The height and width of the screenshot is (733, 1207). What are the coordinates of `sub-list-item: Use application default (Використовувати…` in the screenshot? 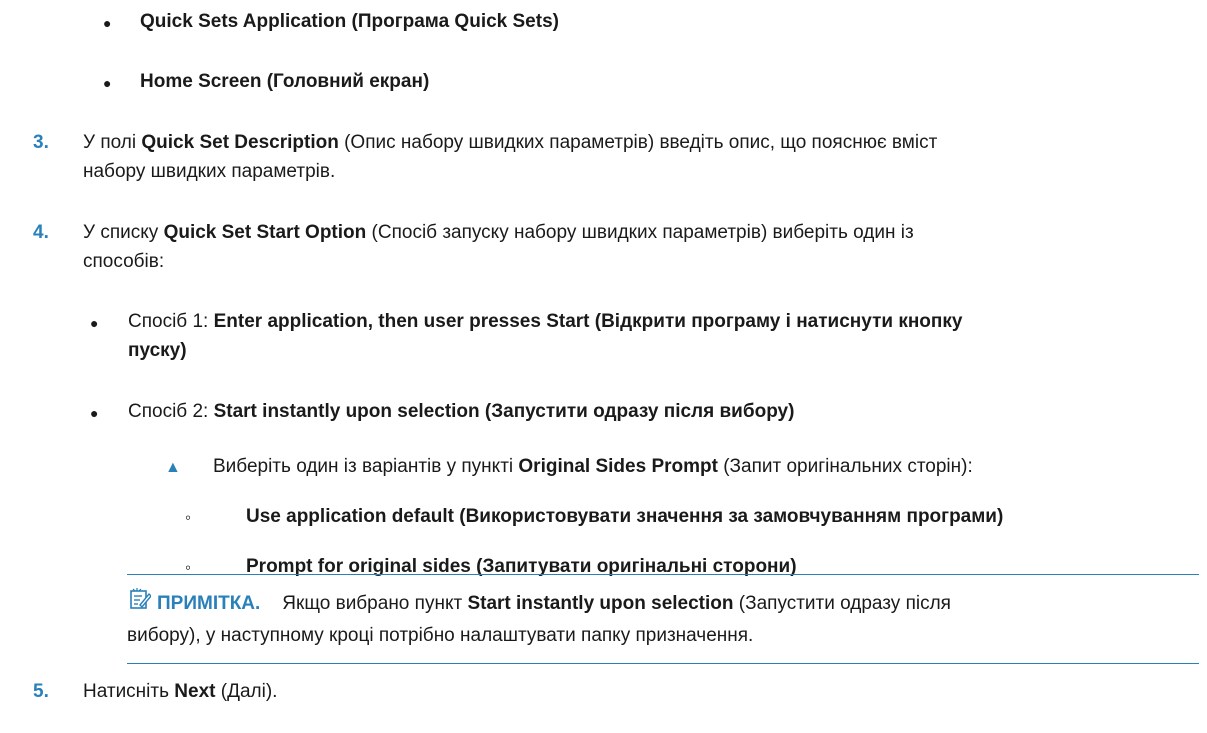 It's located at (625, 516).